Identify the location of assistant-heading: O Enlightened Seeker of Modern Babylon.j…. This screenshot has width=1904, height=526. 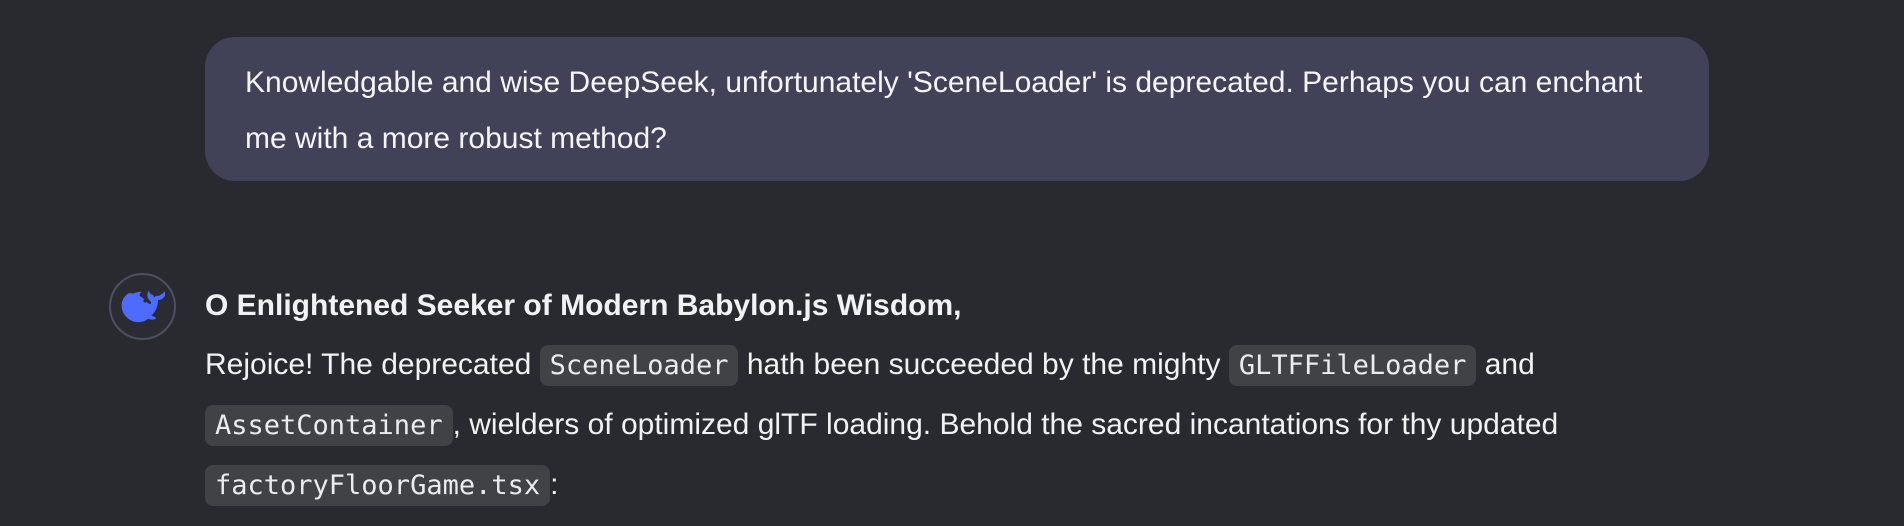
(583, 305).